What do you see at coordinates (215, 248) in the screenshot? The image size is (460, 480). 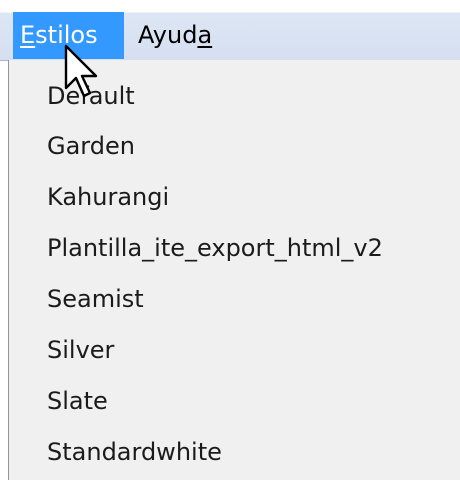 I see `menu-item-plantilla: Plantilla_ite_export_html_v2` at bounding box center [215, 248].